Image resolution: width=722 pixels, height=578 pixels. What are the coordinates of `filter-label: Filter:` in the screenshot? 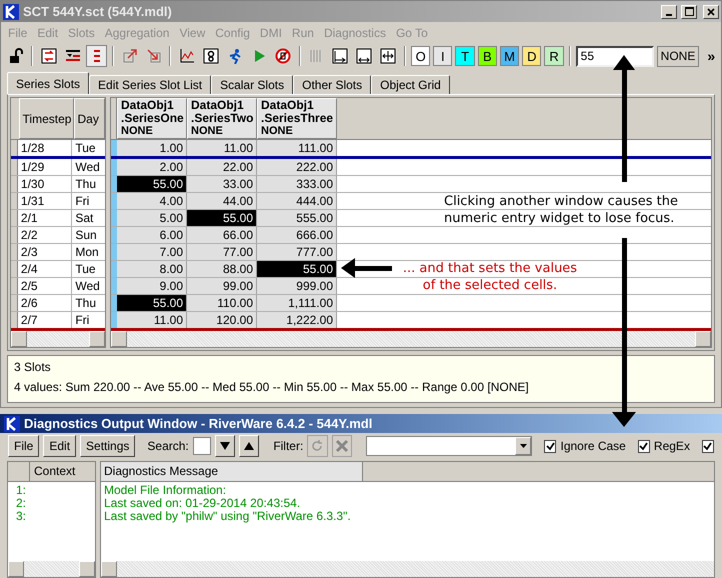 It's located at (288, 446).